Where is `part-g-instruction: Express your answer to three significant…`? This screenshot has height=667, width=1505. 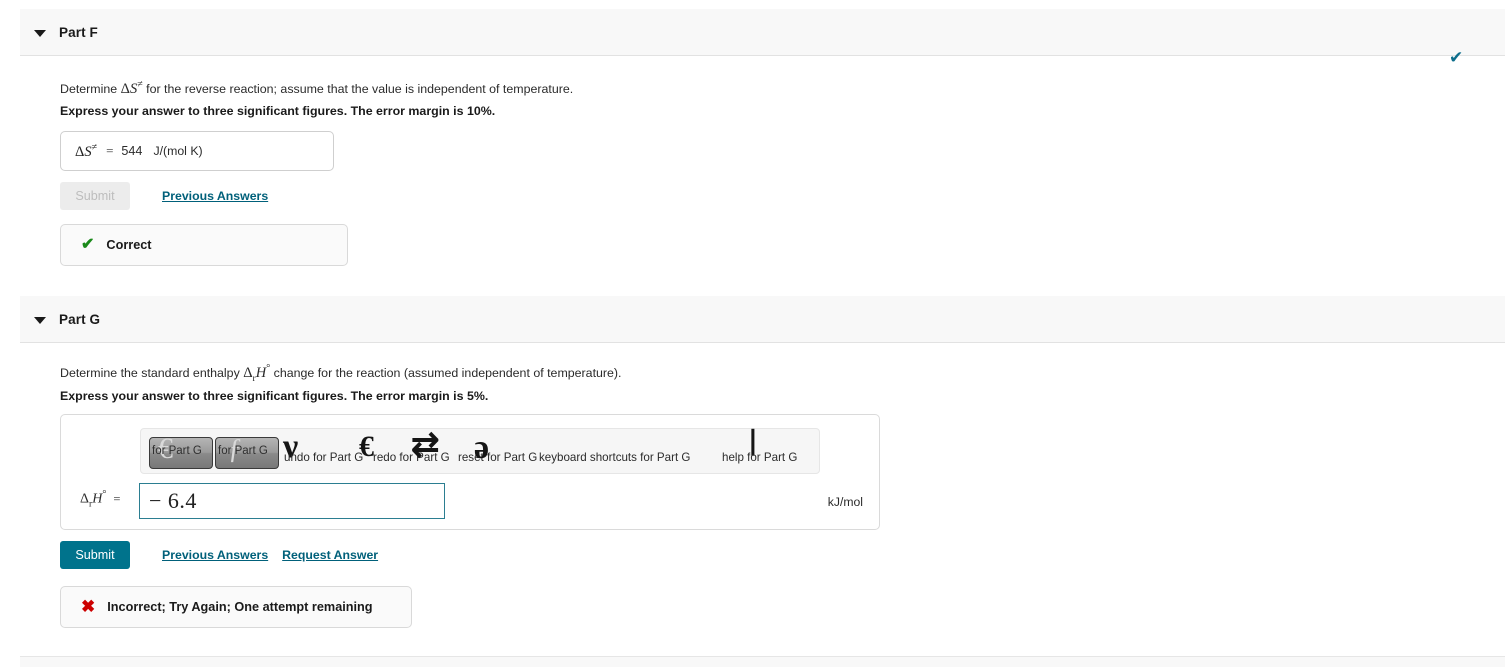 part-g-instruction: Express your answer to three significant… is located at coordinates (274, 396).